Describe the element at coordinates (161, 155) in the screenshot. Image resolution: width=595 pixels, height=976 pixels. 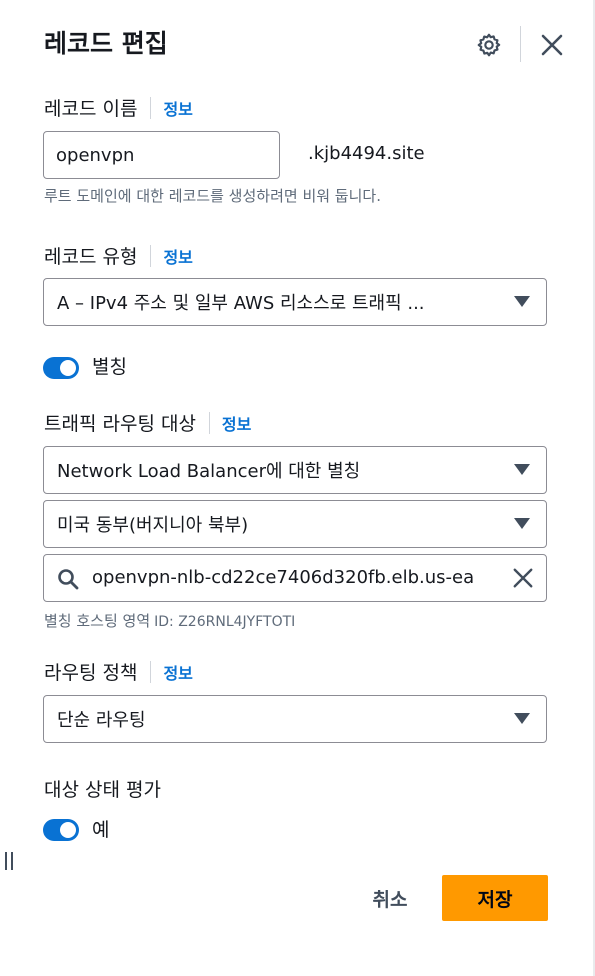
I see `record-name-input: openvpn` at that location.